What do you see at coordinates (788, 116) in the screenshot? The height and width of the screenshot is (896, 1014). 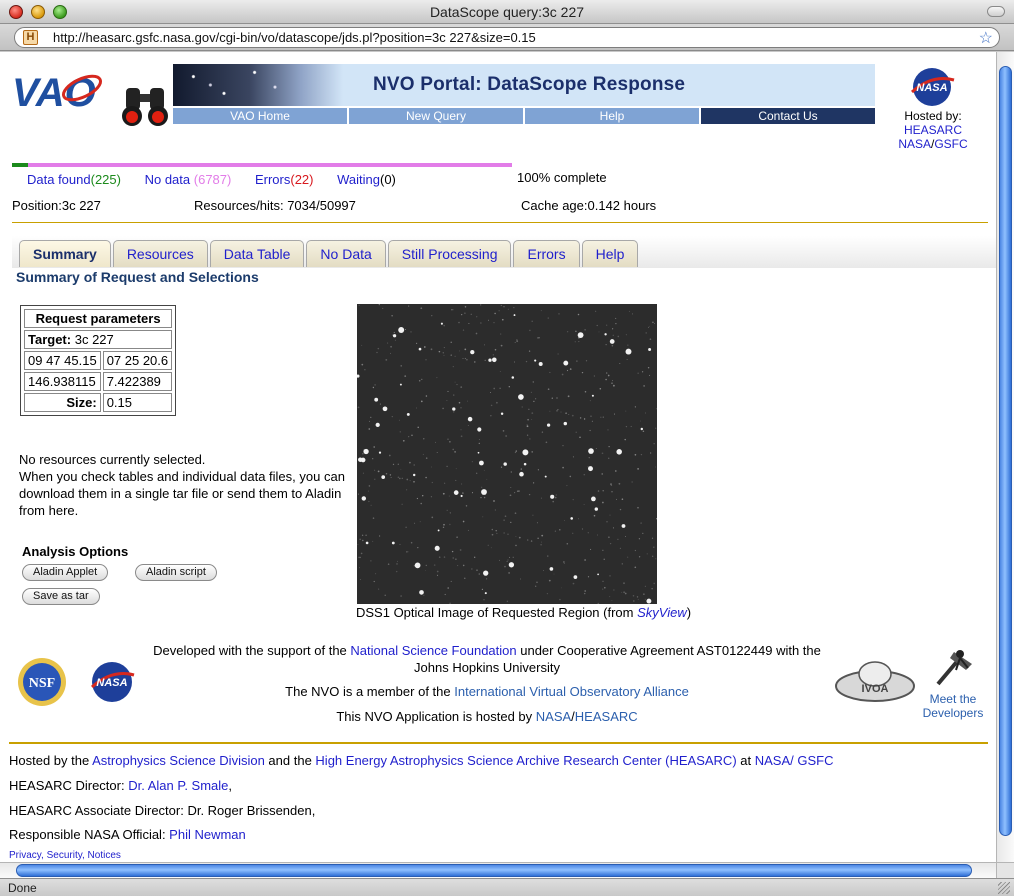 I see `nav-contact-us: Contact Us` at bounding box center [788, 116].